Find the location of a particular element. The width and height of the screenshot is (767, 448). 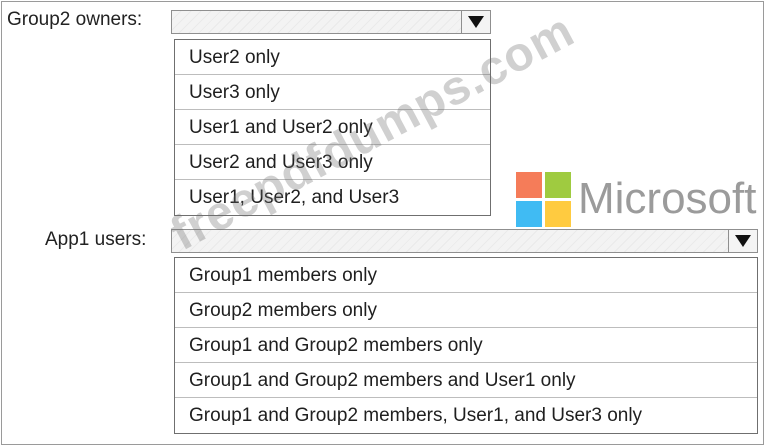

logo-red-square is located at coordinates (529, 185).